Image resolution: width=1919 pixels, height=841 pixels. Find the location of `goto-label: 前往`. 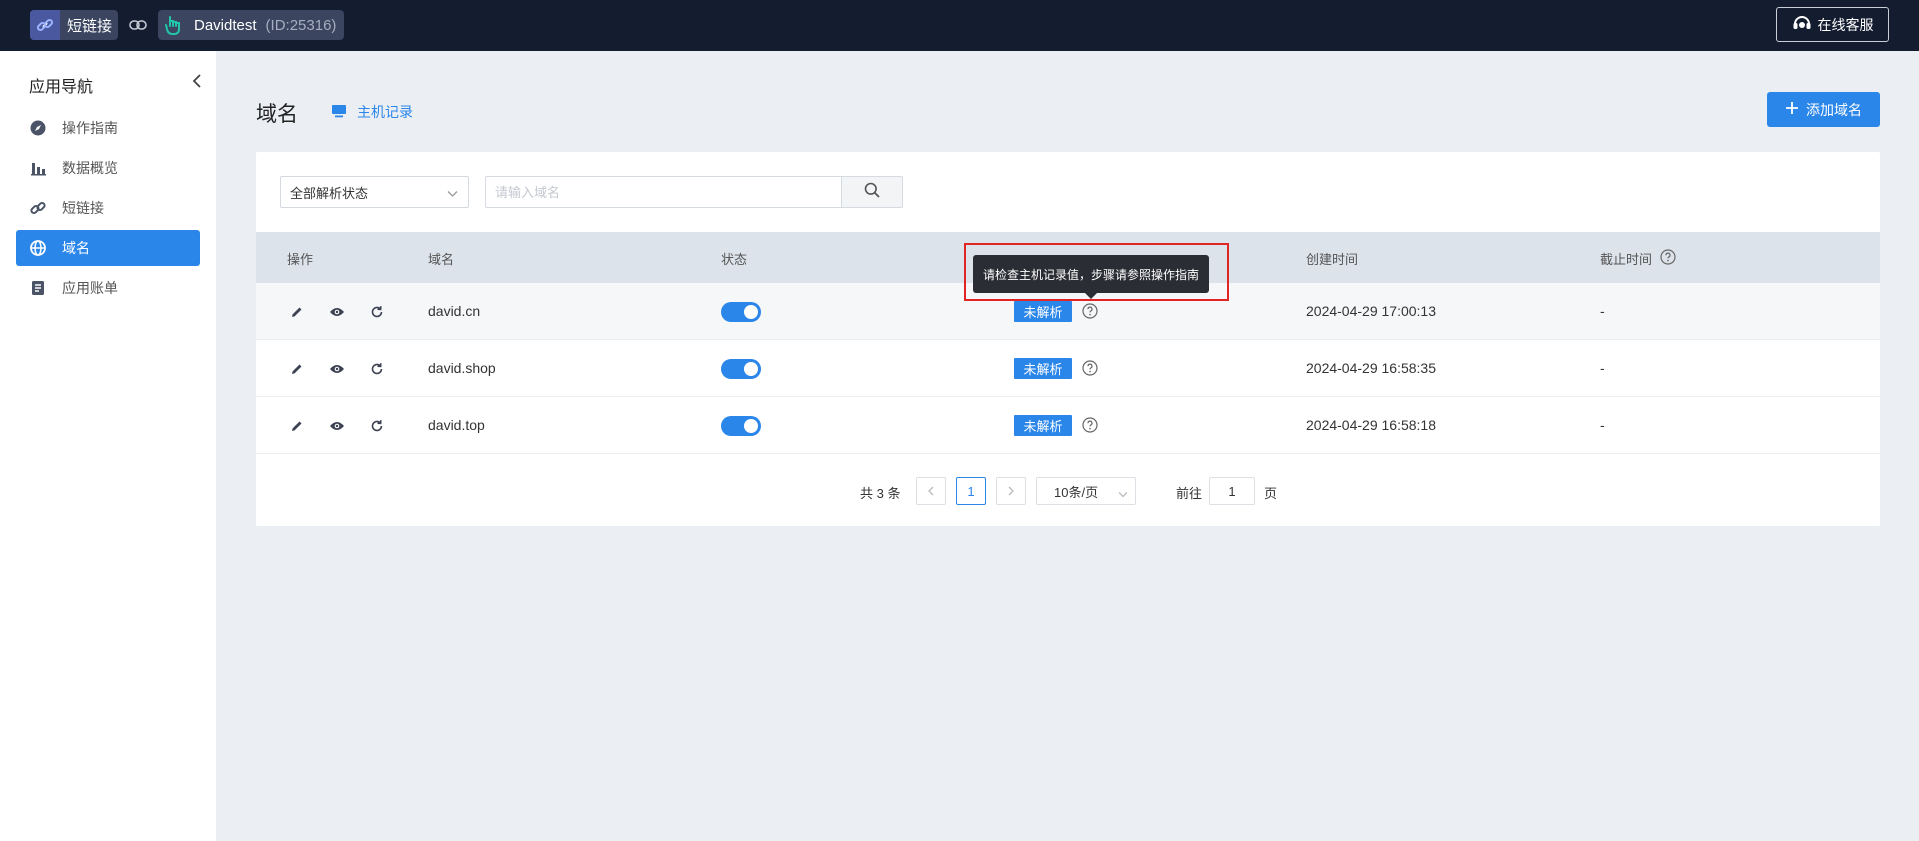

goto-label: 前往 is located at coordinates (1189, 493).